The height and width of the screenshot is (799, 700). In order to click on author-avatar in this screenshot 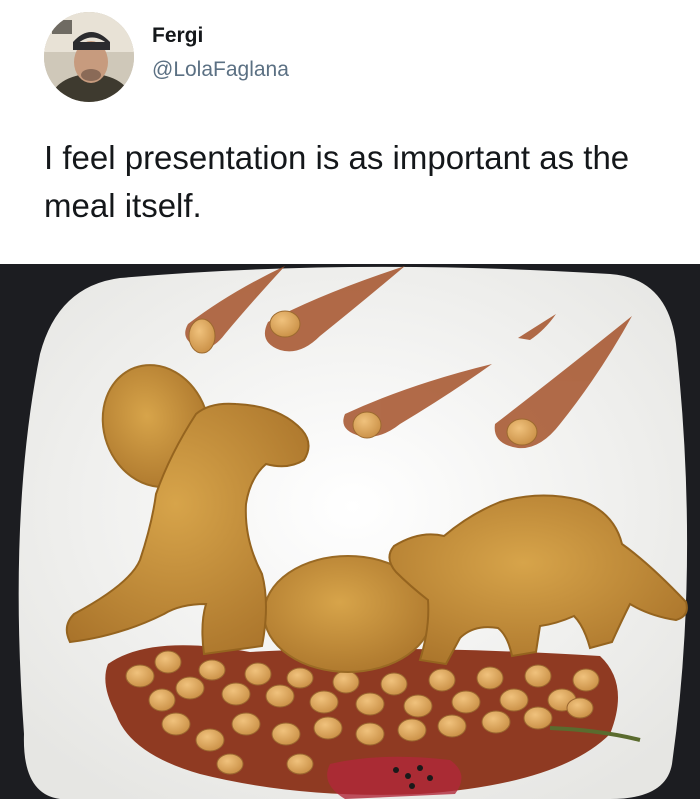, I will do `click(89, 57)`.